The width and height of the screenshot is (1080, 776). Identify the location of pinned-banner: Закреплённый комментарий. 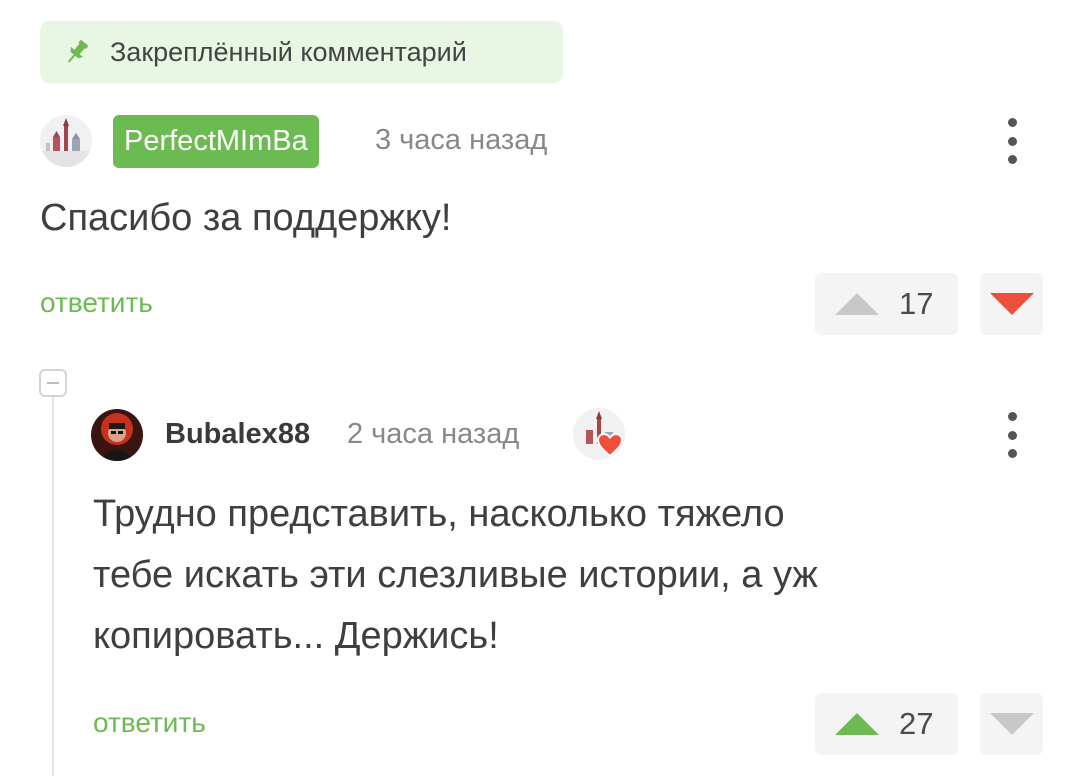
(301, 52).